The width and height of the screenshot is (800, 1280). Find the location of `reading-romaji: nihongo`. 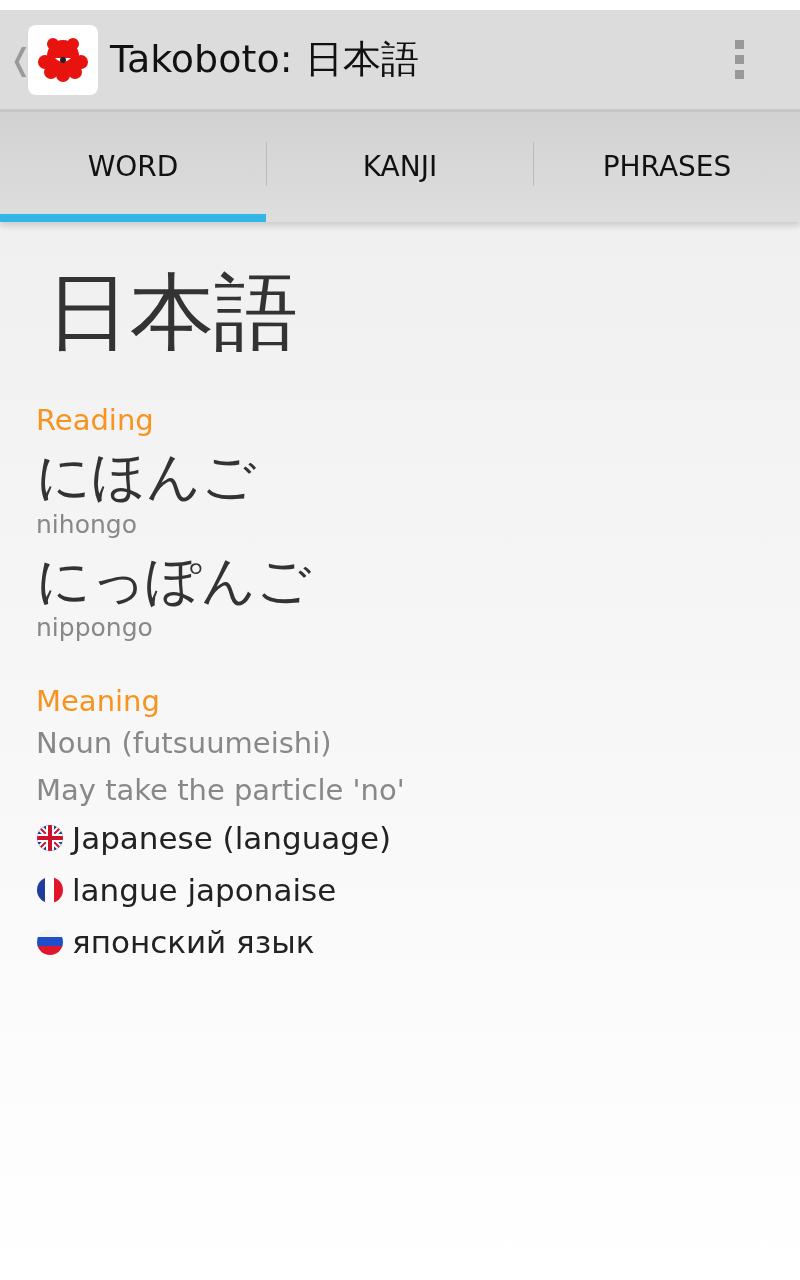

reading-romaji: nihongo is located at coordinates (87, 524).